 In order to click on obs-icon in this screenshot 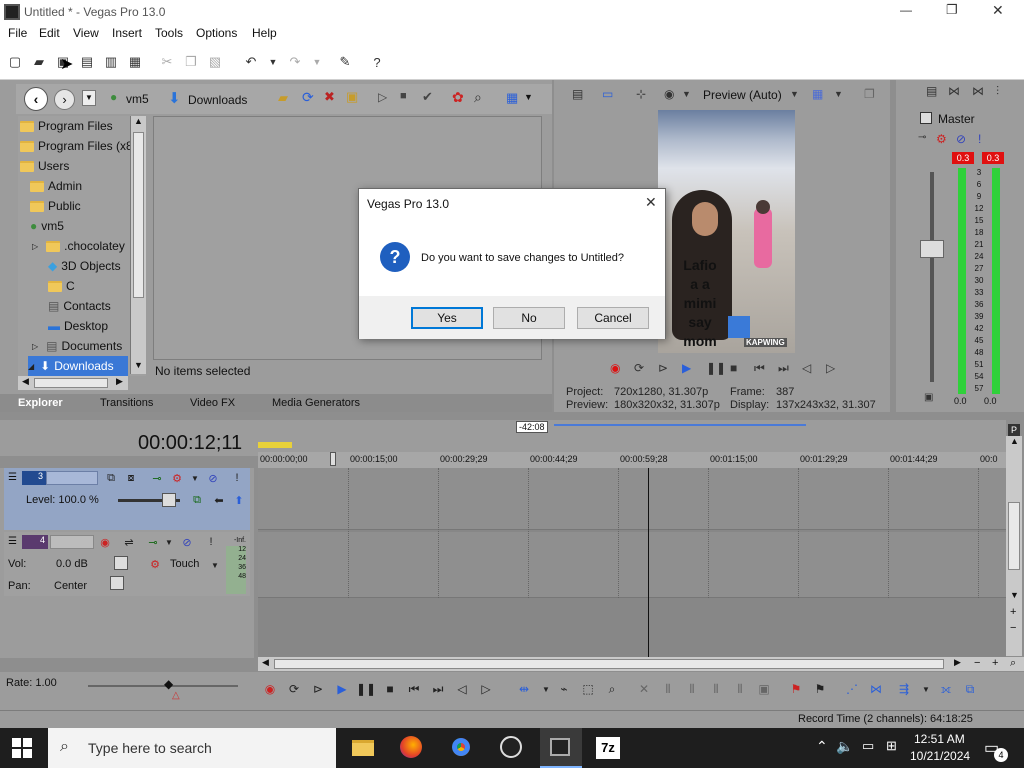, I will do `click(511, 747)`.